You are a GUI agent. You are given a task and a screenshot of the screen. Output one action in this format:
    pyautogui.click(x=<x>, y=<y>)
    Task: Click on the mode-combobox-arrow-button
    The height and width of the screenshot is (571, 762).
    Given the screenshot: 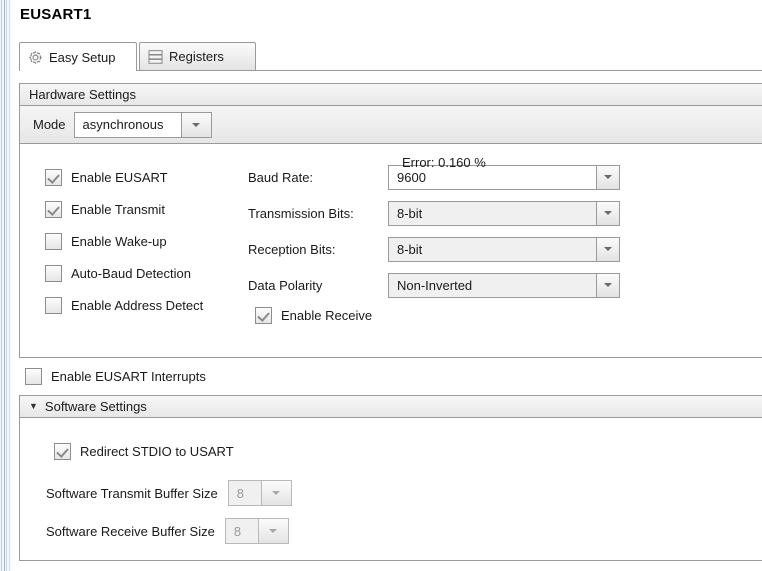 What is the action you would take?
    pyautogui.click(x=196, y=124)
    